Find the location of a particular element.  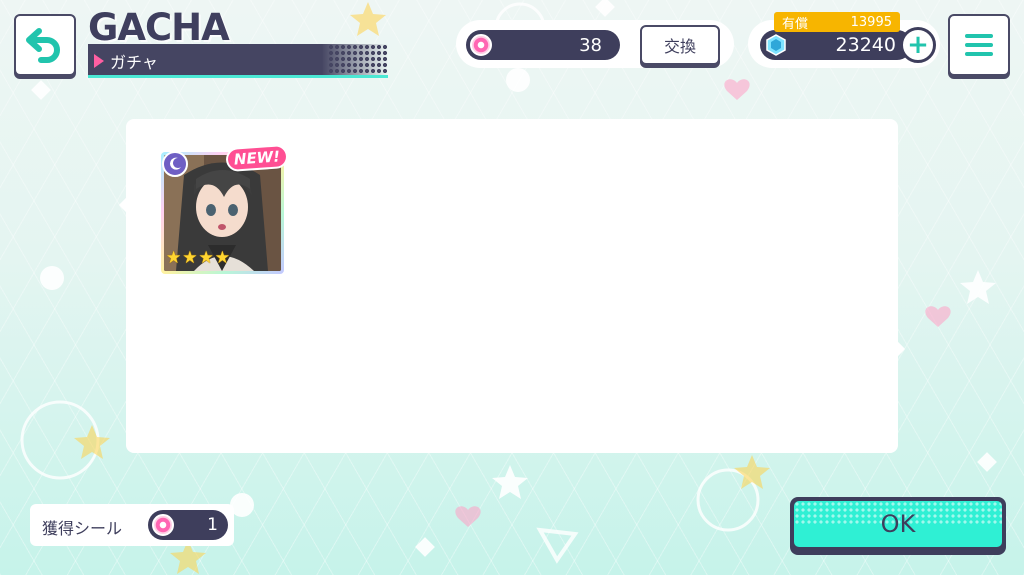

back-arrow-icon is located at coordinates (43, 45).